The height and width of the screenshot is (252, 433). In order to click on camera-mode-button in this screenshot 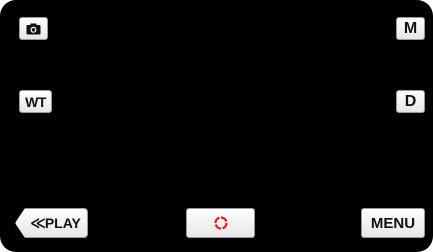, I will do `click(33, 28)`.